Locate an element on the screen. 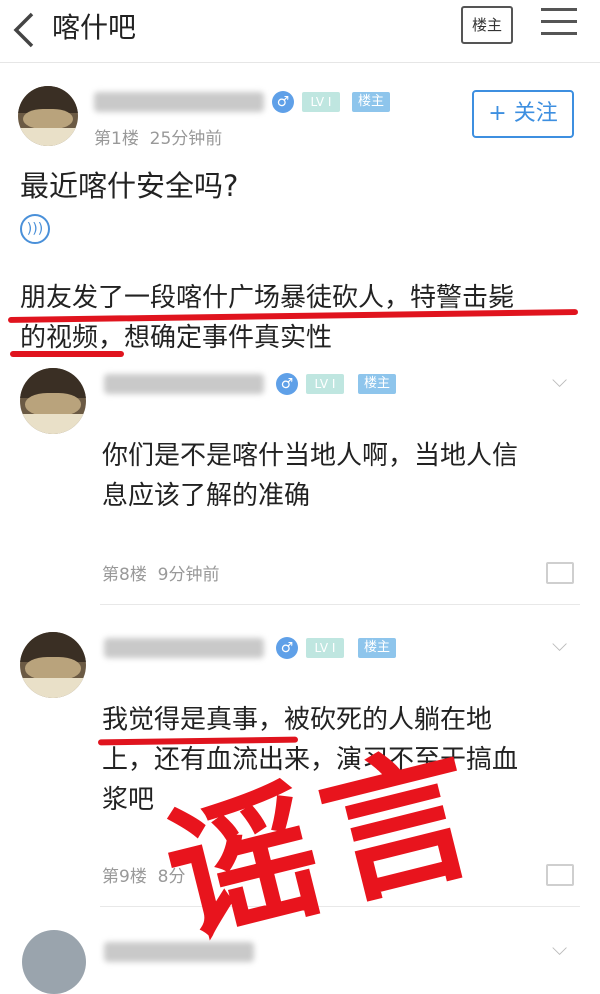 This screenshot has width=600, height=994. audio-icon: ))) is located at coordinates (35, 229).